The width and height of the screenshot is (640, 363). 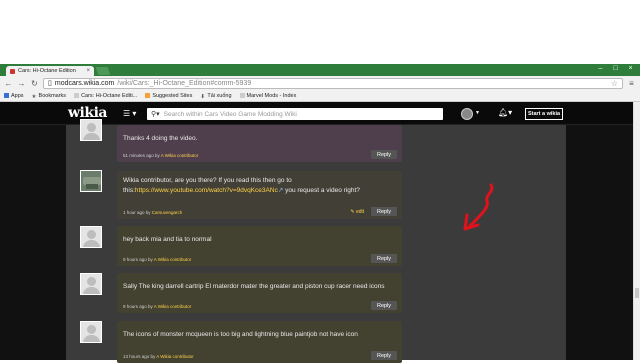 I want to click on url-domain: modcars.wikia.com, so click(x=84, y=83).